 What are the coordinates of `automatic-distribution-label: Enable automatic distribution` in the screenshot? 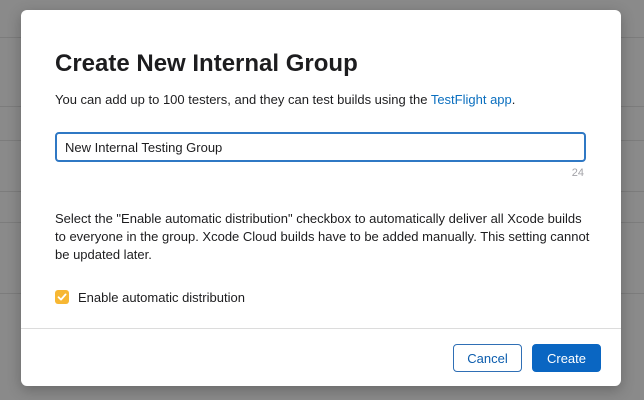 It's located at (161, 297).